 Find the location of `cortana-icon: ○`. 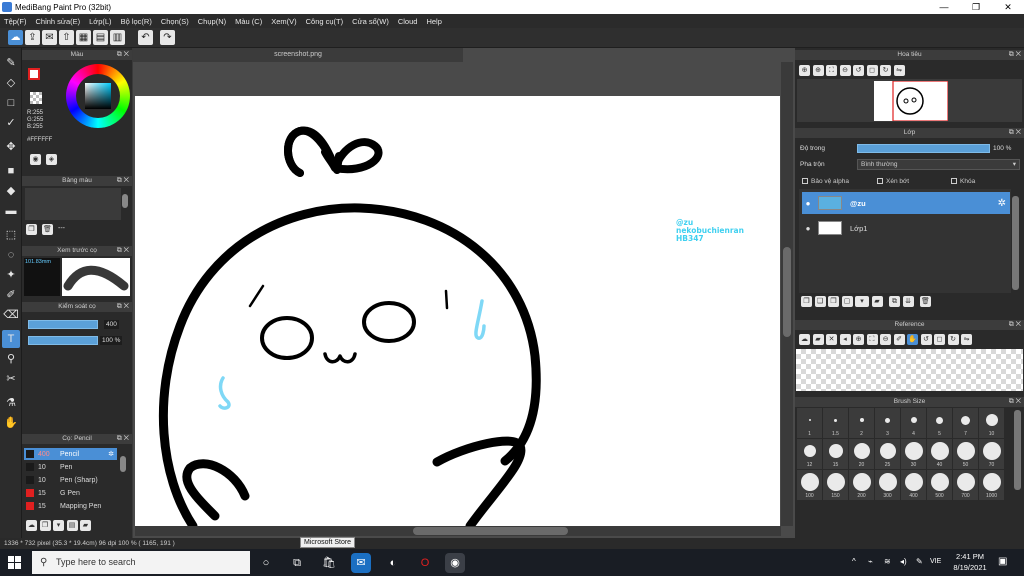

cortana-icon: ○ is located at coordinates (266, 563).